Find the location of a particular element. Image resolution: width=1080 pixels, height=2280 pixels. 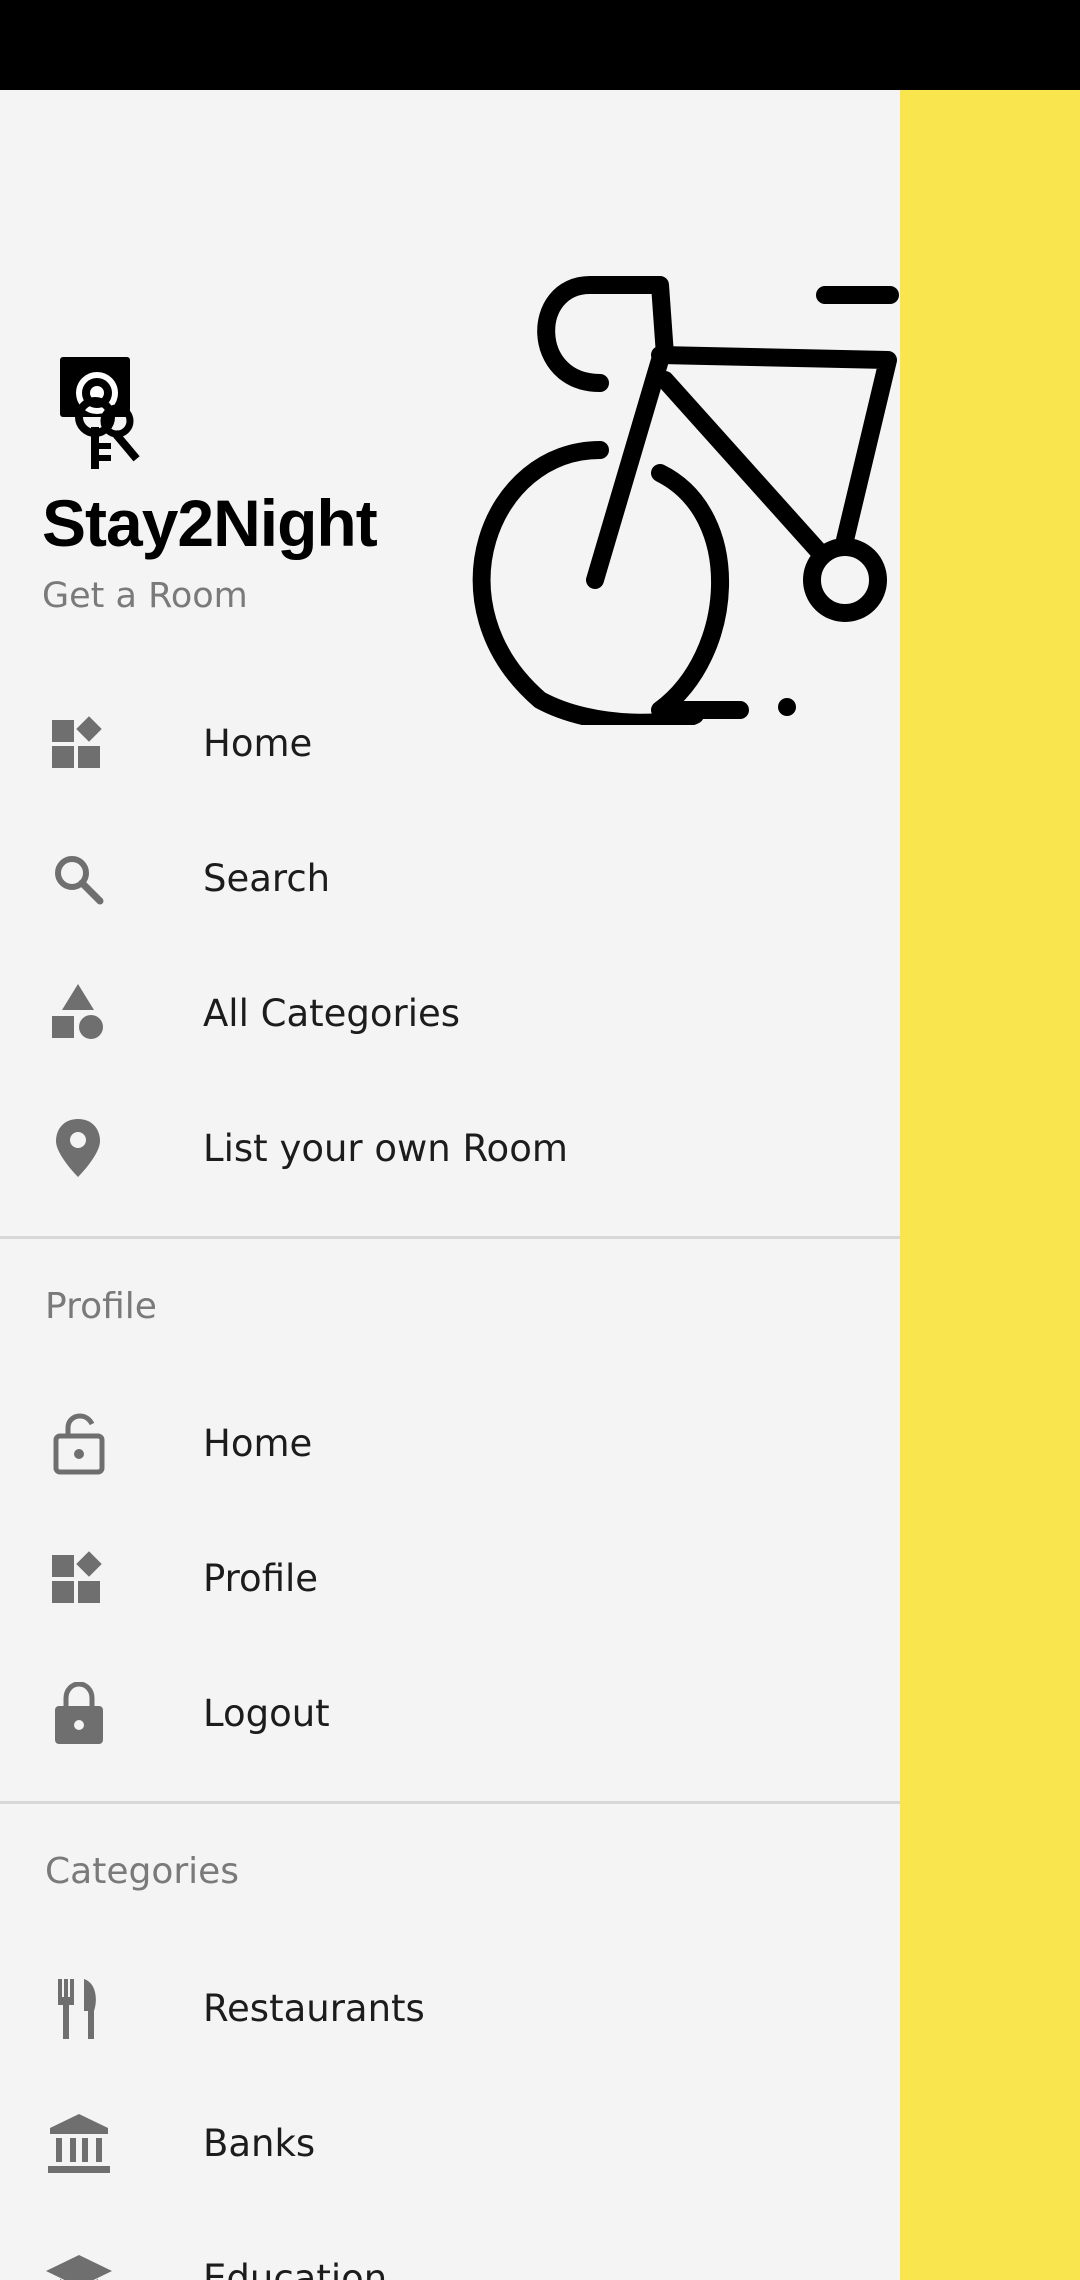

section-title-categories: Categories is located at coordinates (142, 1871).